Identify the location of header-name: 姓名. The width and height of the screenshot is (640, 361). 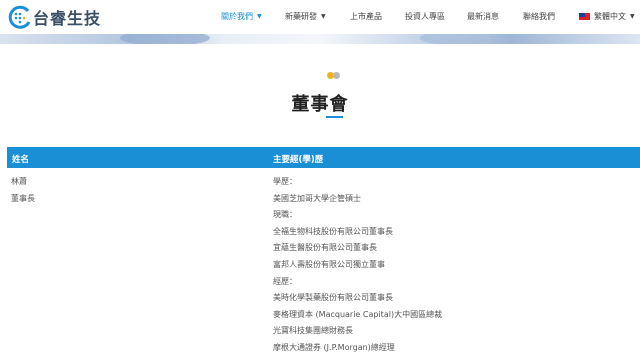
(21, 160).